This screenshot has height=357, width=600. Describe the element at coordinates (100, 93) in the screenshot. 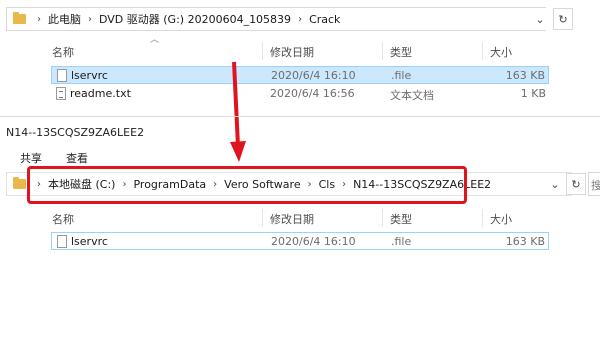

I see `file-name: readme.txt` at that location.